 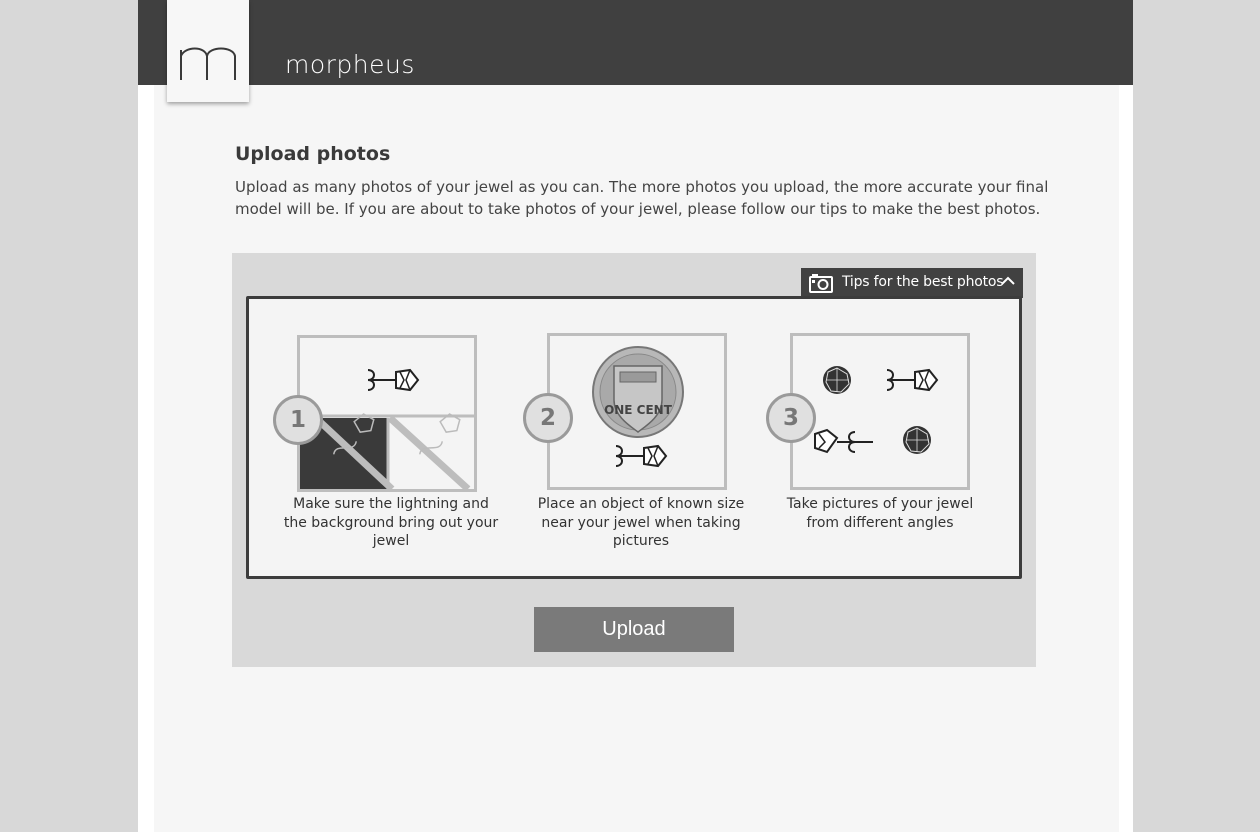 What do you see at coordinates (821, 283) in the screenshot?
I see `camera-icon` at bounding box center [821, 283].